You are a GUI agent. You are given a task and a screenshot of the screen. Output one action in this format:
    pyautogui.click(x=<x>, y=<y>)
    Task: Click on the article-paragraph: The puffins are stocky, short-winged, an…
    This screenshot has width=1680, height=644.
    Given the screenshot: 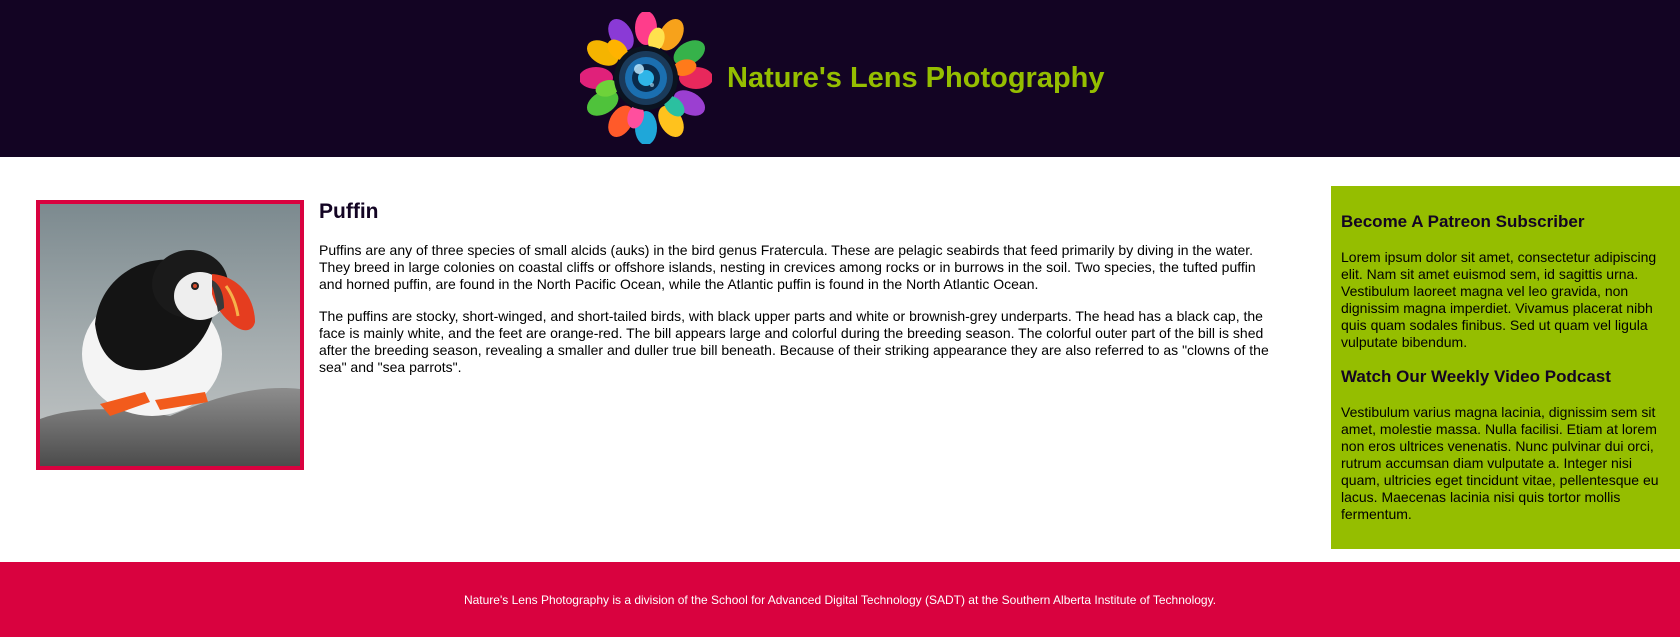 What is the action you would take?
    pyautogui.click(x=794, y=341)
    